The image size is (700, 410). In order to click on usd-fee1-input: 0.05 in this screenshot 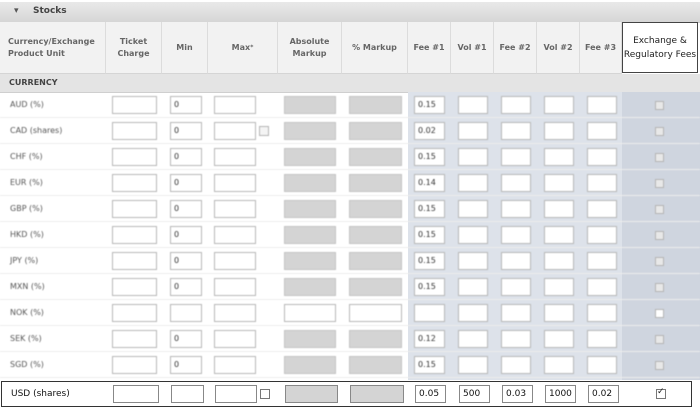, I will do `click(430, 394)`.